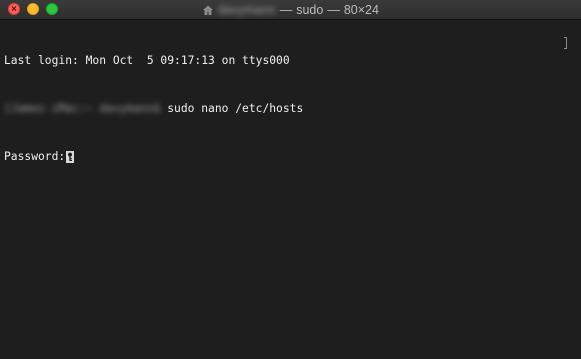 This screenshot has width=581, height=359. Describe the element at coordinates (565, 43) in the screenshot. I see `scroll-marker` at that location.